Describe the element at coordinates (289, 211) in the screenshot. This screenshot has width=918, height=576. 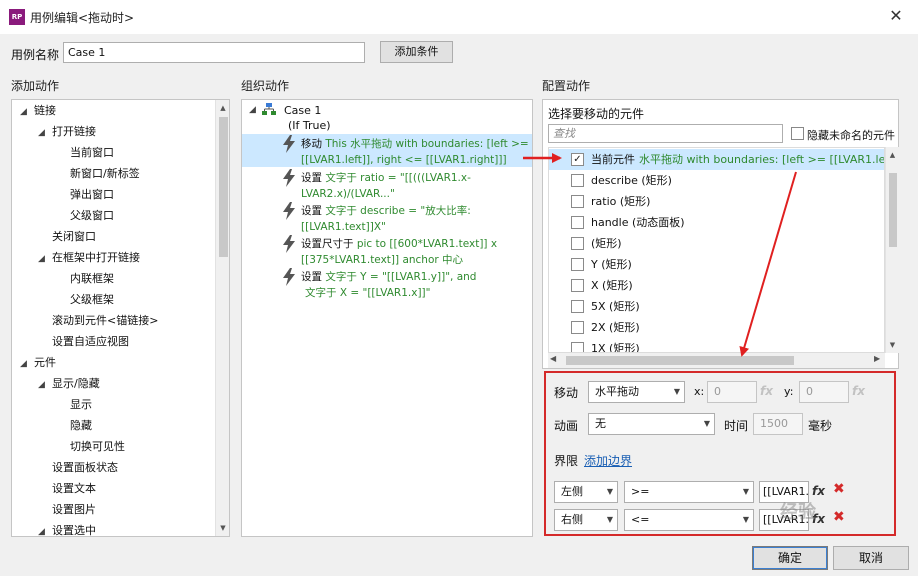
I see `lightning-bolt-icon` at that location.